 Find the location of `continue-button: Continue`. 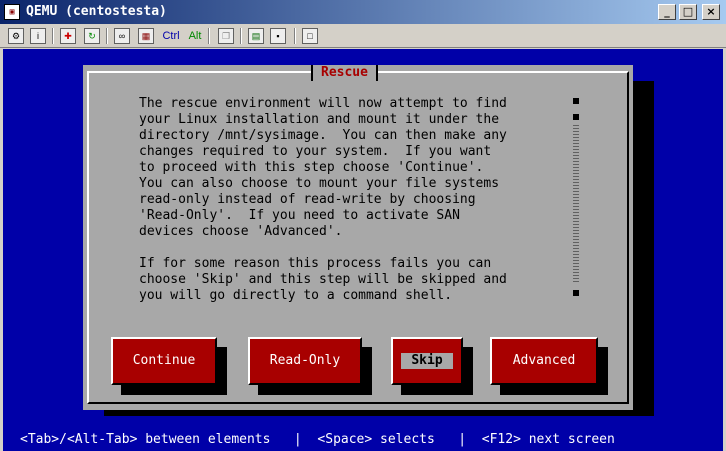

continue-button: Continue is located at coordinates (164, 361).